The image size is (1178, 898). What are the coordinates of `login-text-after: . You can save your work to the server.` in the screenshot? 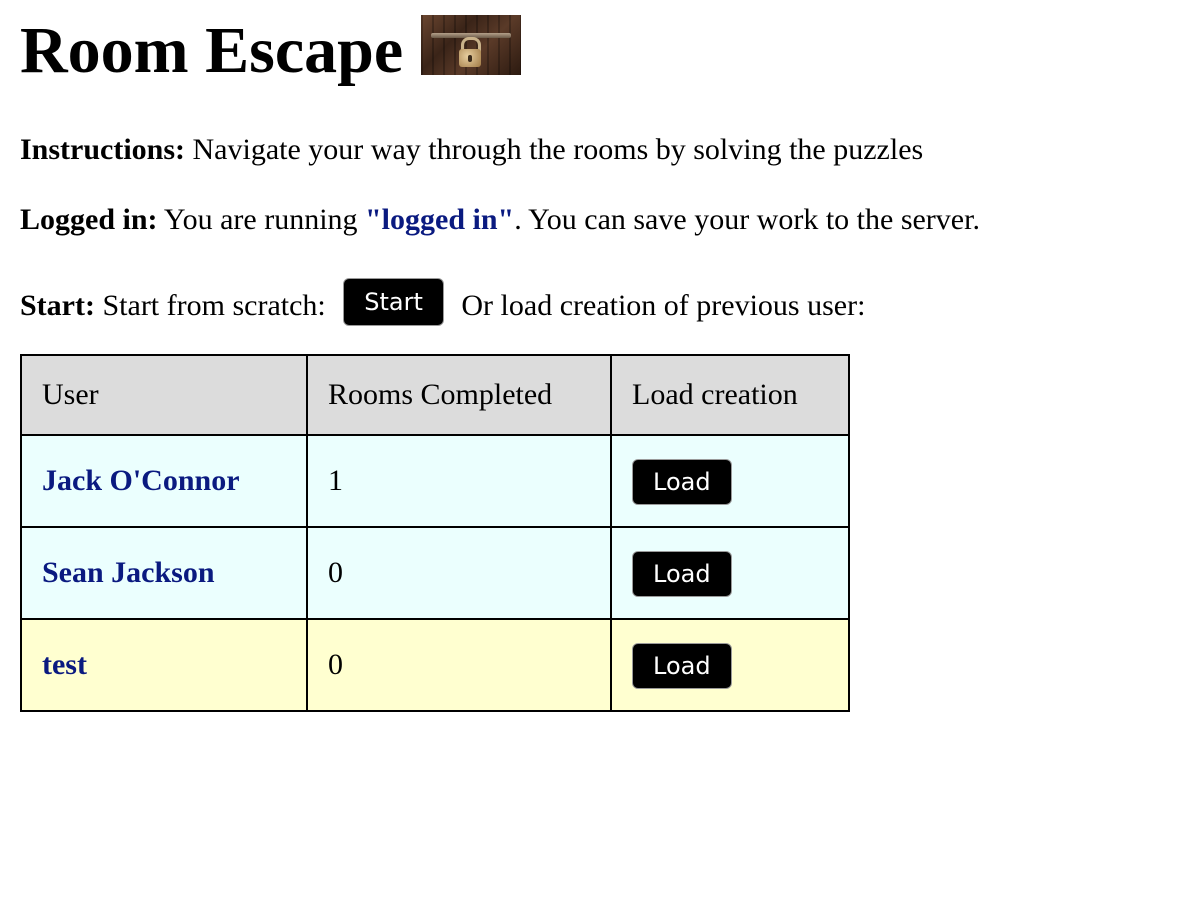 It's located at (747, 219).